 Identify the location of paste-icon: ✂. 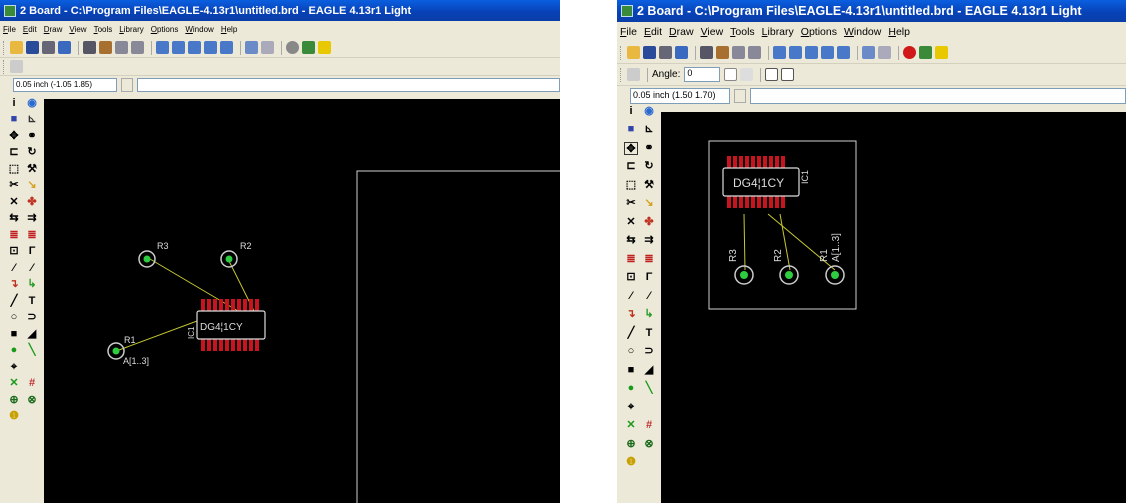
(631, 203).